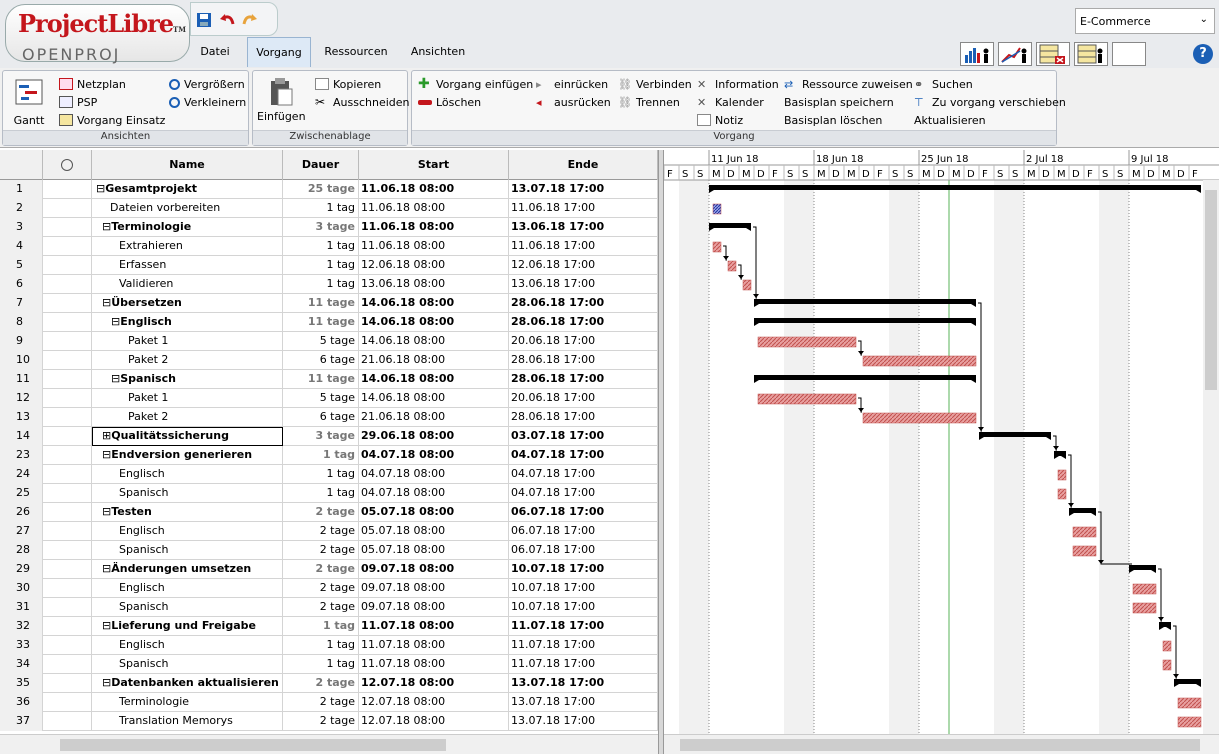 The height and width of the screenshot is (754, 1219). Describe the element at coordinates (583, 626) in the screenshot. I see `task-end: 11.07.18 17:00` at that location.